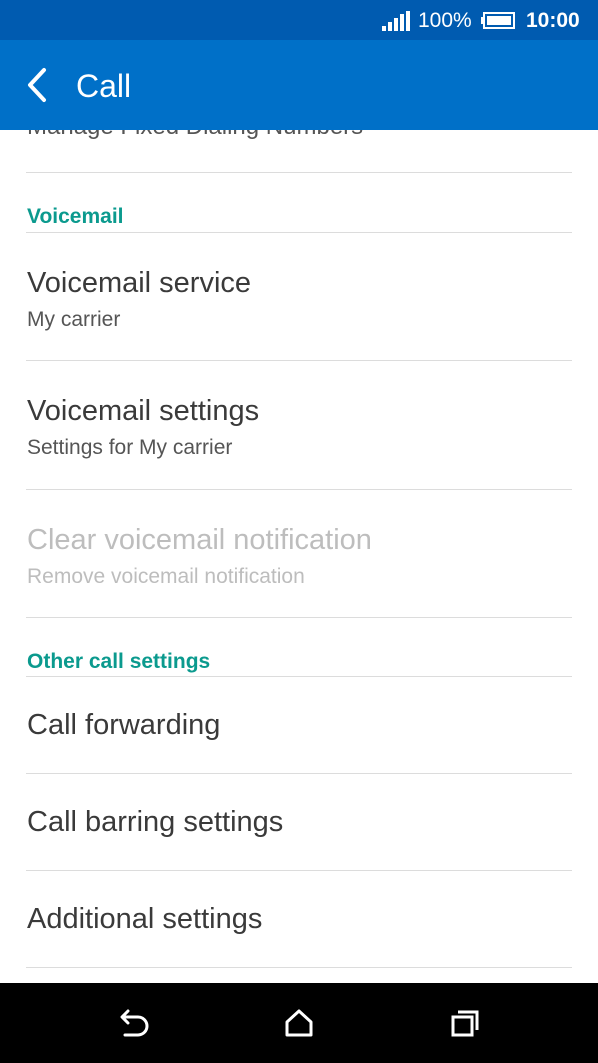 The width and height of the screenshot is (598, 1063). I want to click on section-header-other-call-settings: Other call settings, so click(119, 661).